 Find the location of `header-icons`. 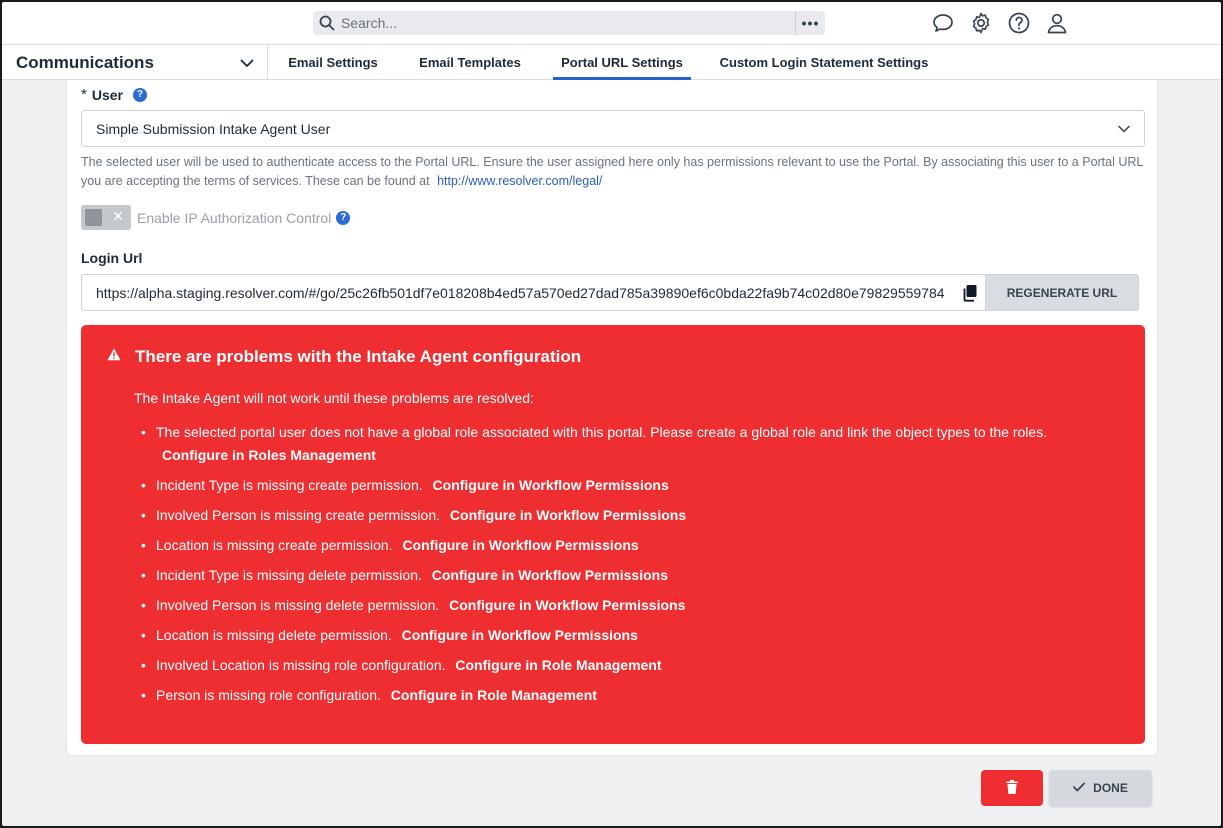

header-icons is located at coordinates (1000, 23).